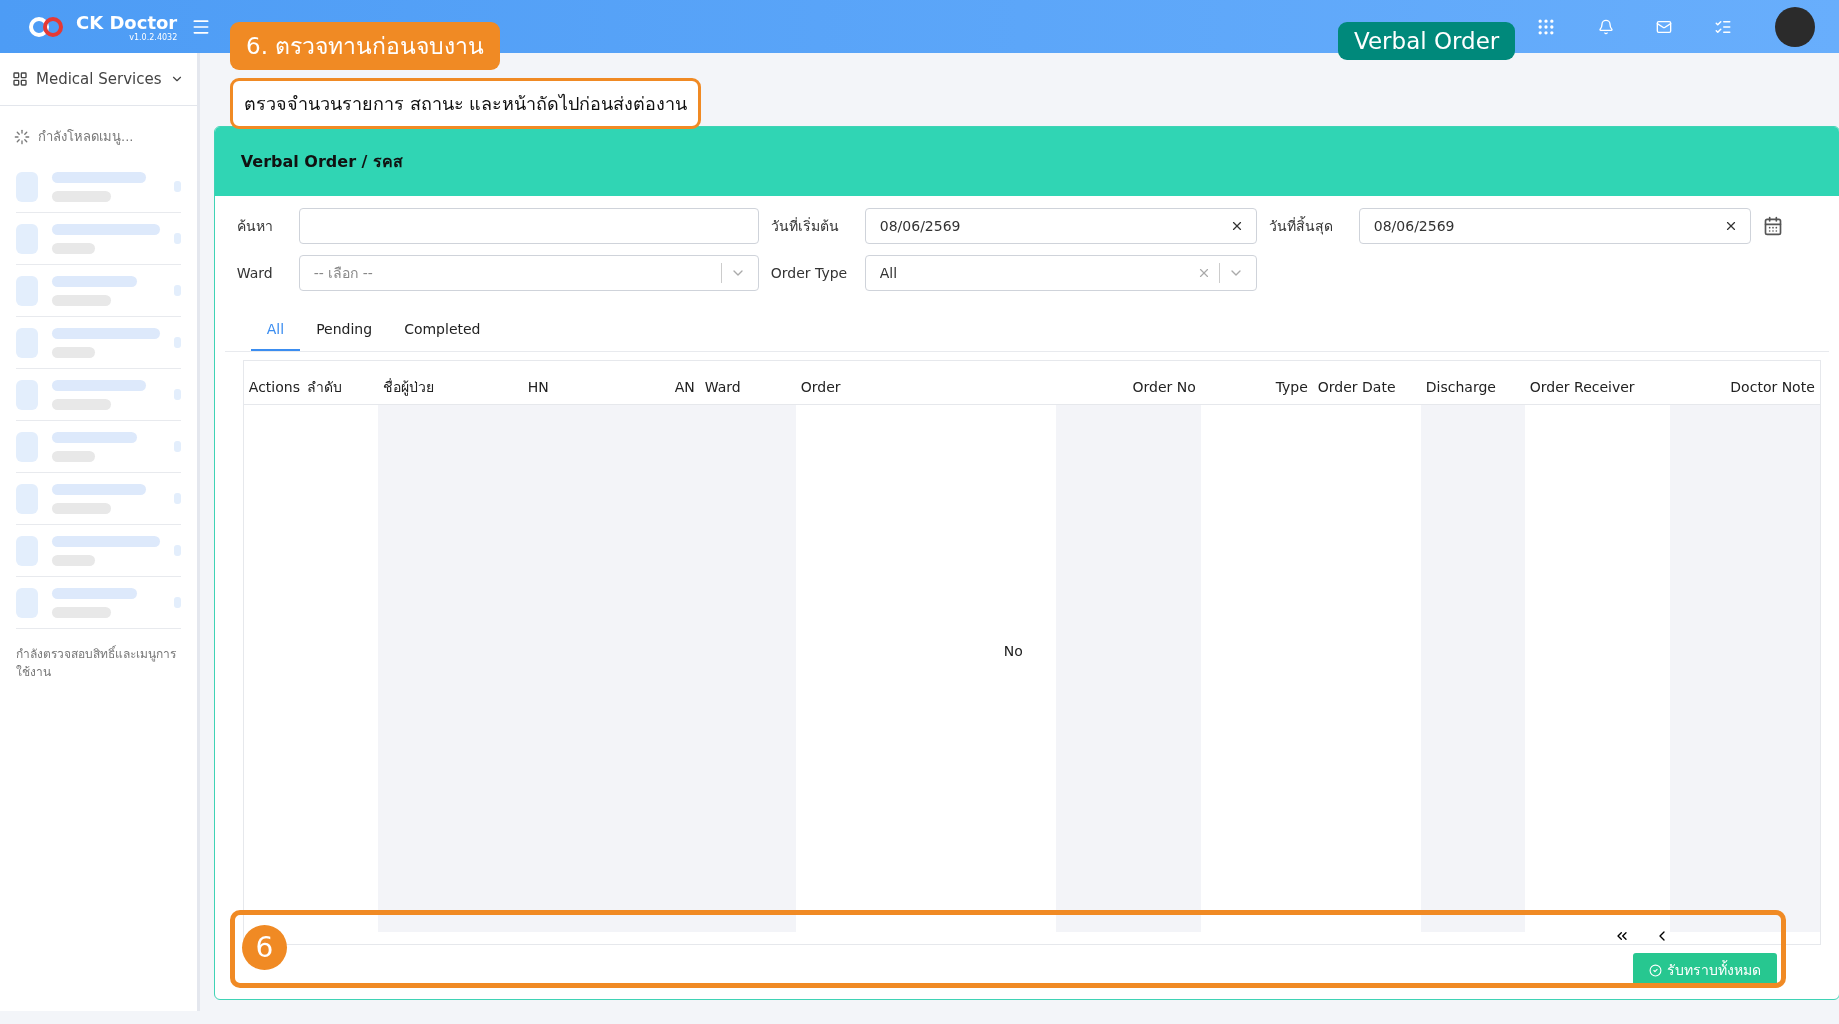  I want to click on end-date-field: 08/06/2569, so click(1554, 226).